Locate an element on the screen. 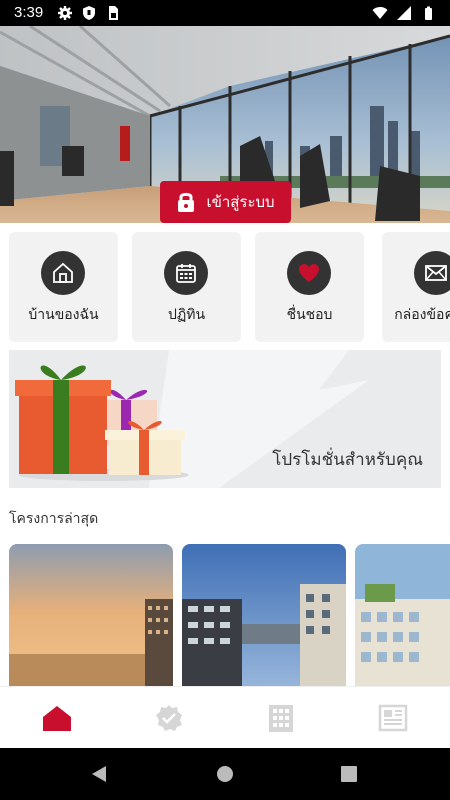  promo-label: โปรโมชั่นสำหรับคุณ is located at coordinates (347, 460).